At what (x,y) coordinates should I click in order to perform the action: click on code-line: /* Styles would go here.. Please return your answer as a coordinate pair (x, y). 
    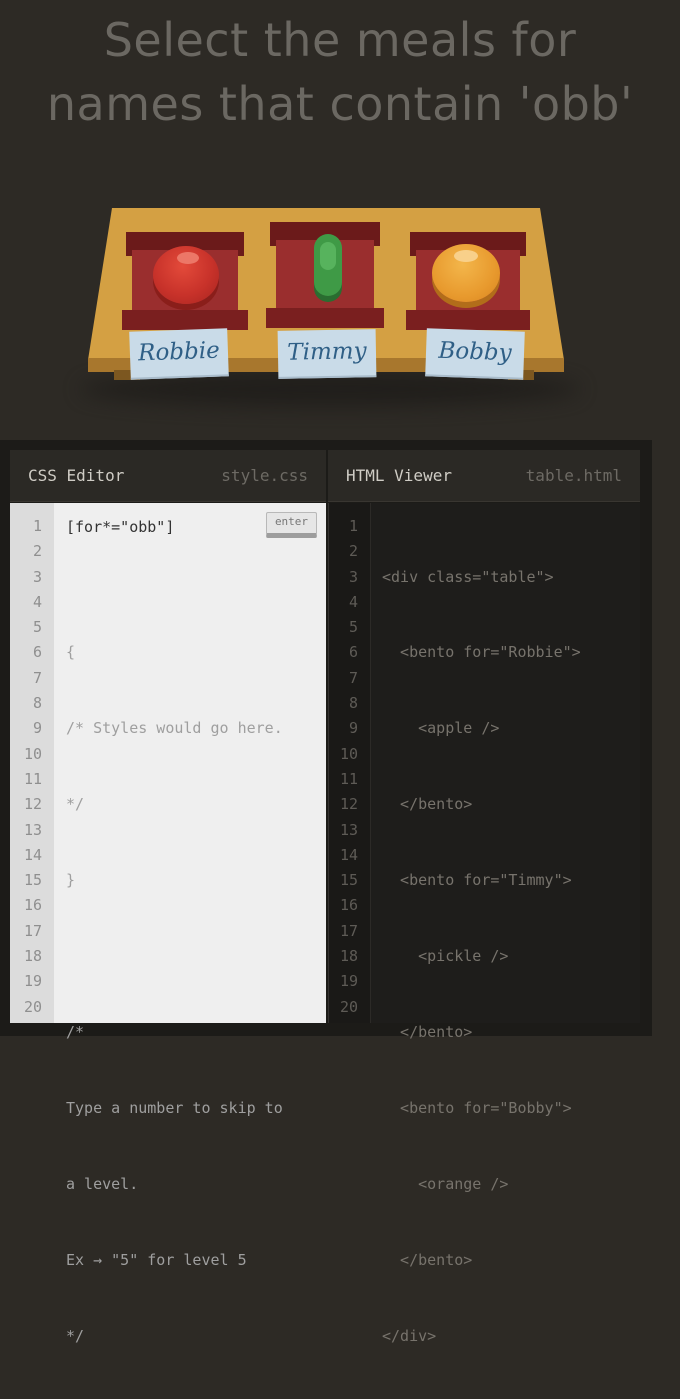
    Looking at the image, I should click on (174, 728).